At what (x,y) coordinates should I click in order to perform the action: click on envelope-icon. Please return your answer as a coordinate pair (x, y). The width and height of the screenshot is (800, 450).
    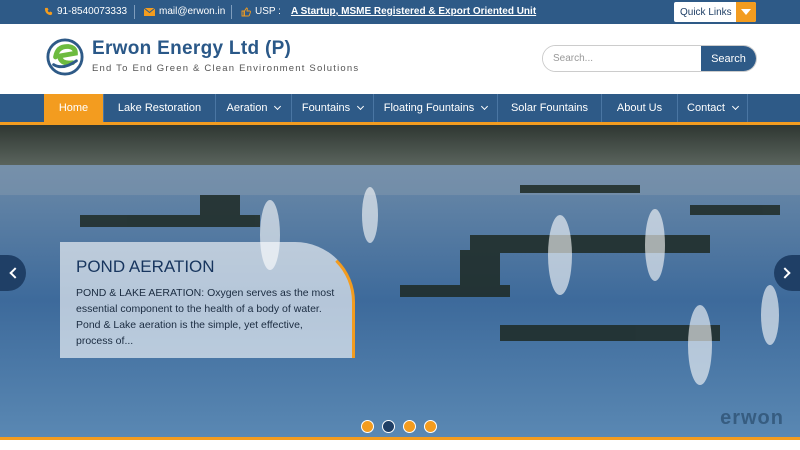
    Looking at the image, I should click on (149, 11).